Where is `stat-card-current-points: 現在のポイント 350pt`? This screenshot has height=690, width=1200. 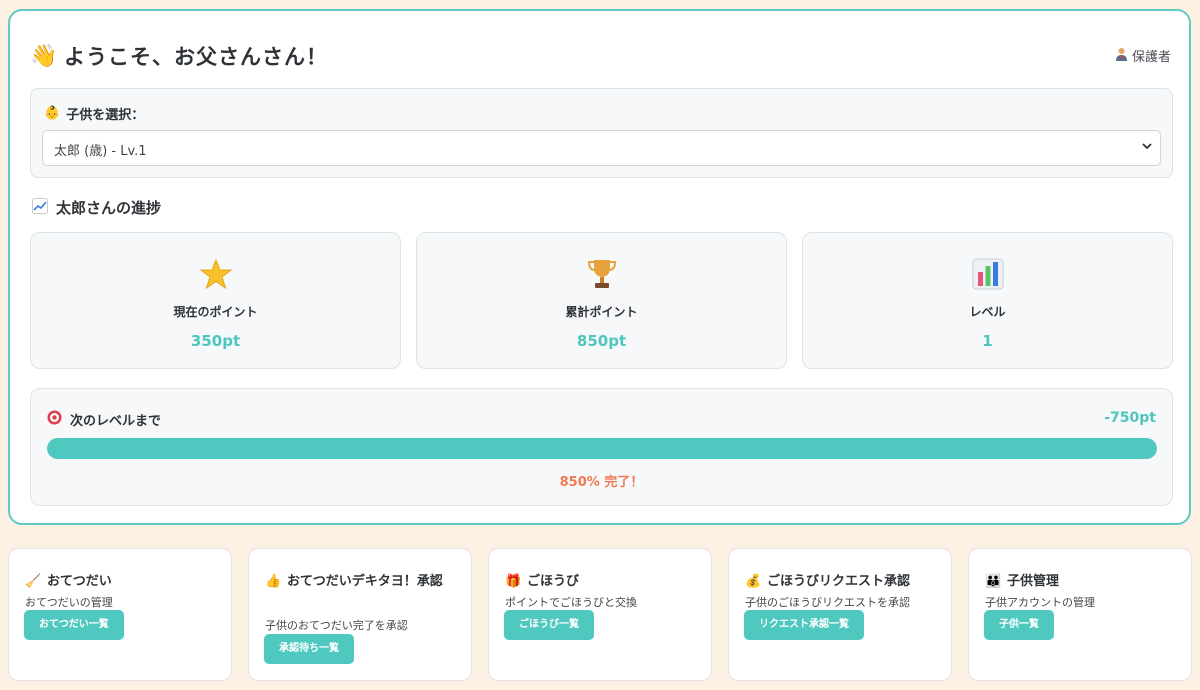 stat-card-current-points: 現在のポイント 350pt is located at coordinates (215, 300).